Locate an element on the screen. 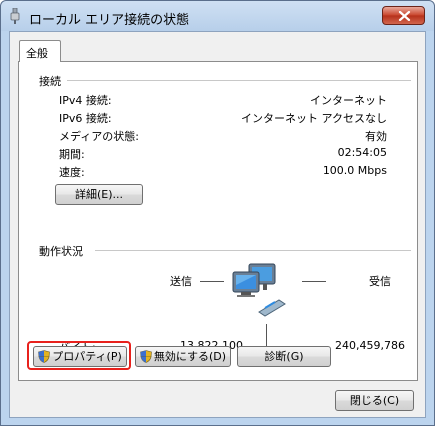  duration-label: 期間: is located at coordinates (72, 154).